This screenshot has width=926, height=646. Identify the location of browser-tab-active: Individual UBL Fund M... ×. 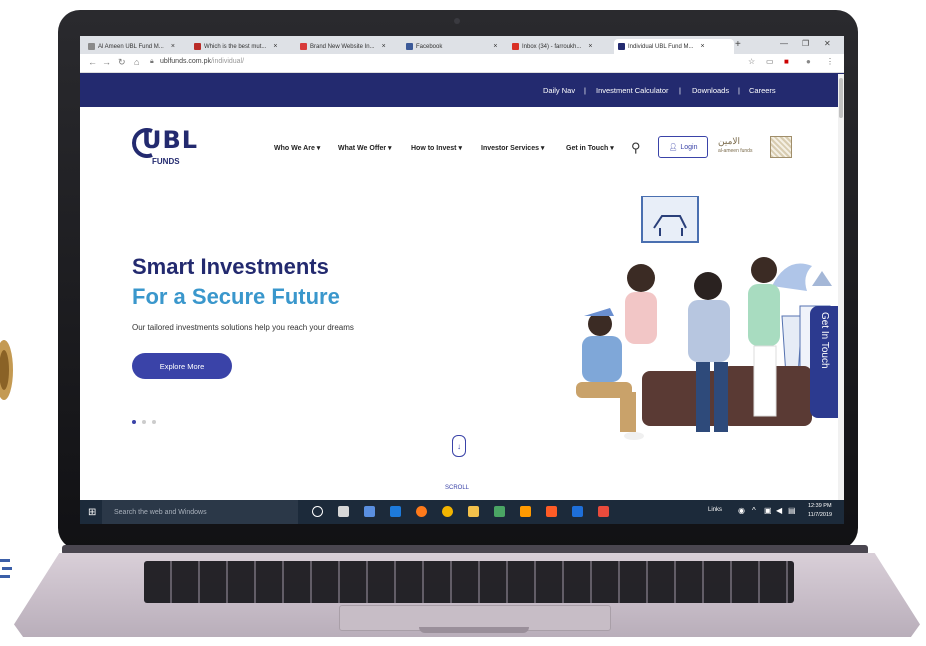
(674, 46).